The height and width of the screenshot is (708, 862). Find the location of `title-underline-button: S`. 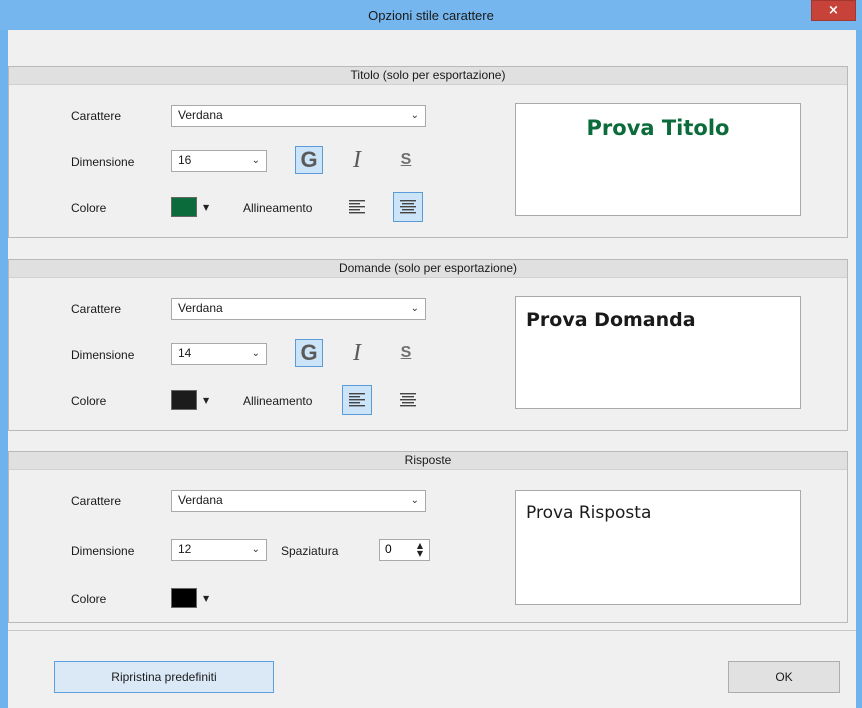

title-underline-button: S is located at coordinates (406, 160).